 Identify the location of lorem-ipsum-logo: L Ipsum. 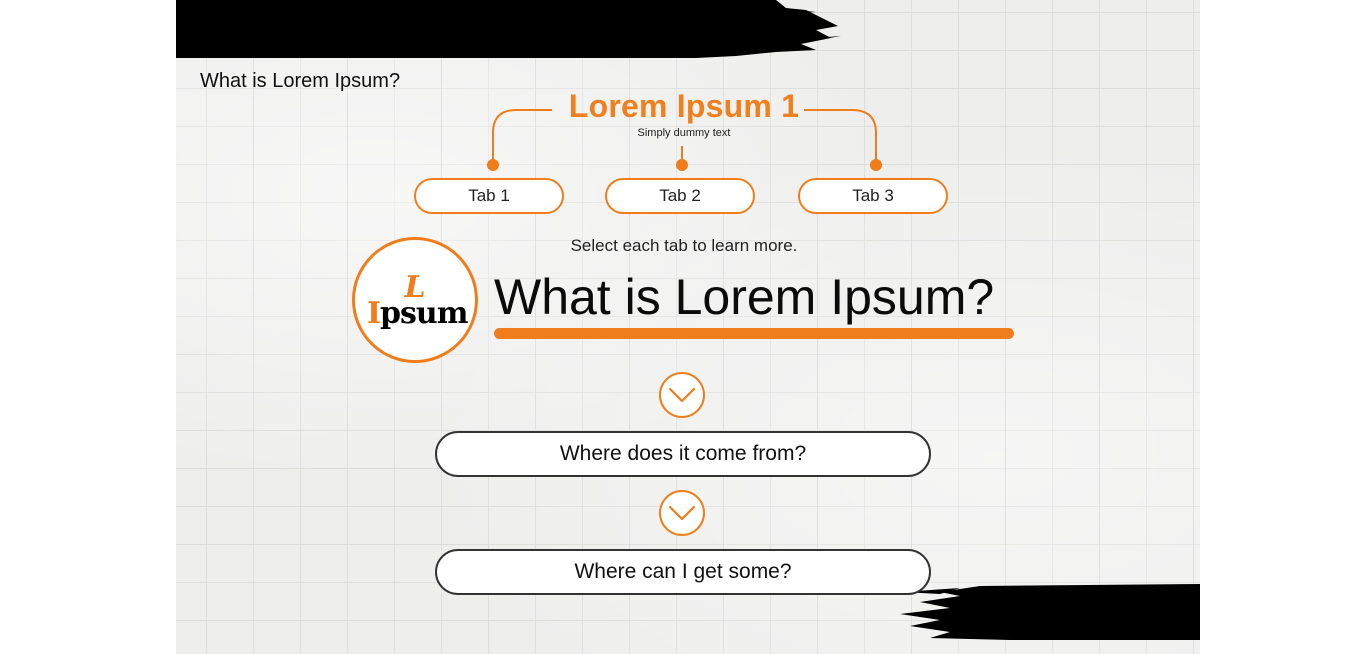
(415, 300).